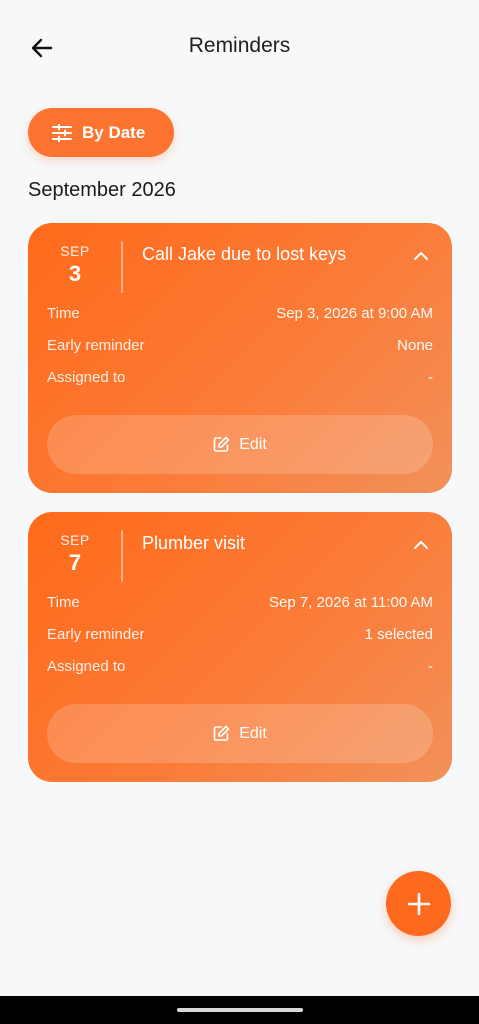  What do you see at coordinates (194, 543) in the screenshot?
I see `reminder-title: Plumber visit` at bounding box center [194, 543].